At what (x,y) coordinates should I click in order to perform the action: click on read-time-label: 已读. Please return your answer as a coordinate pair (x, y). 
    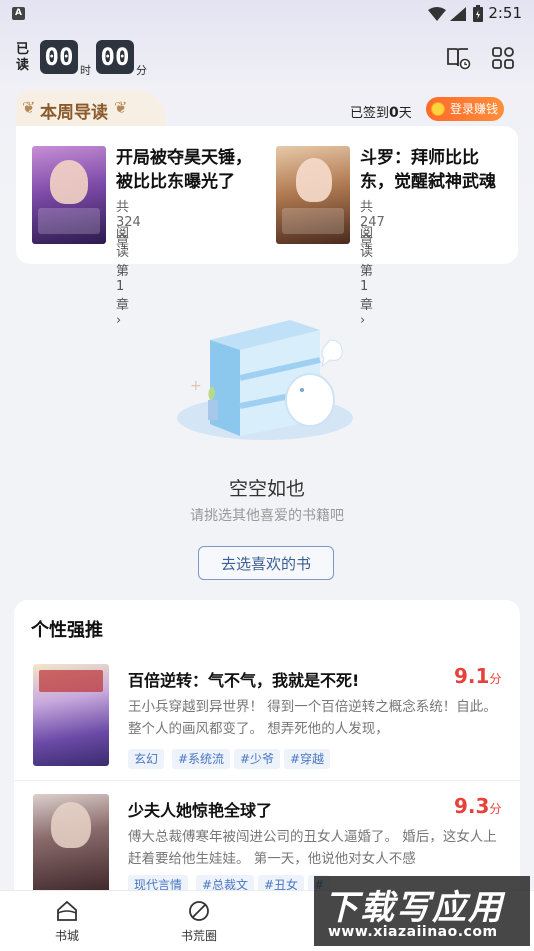
    Looking at the image, I should click on (23, 57).